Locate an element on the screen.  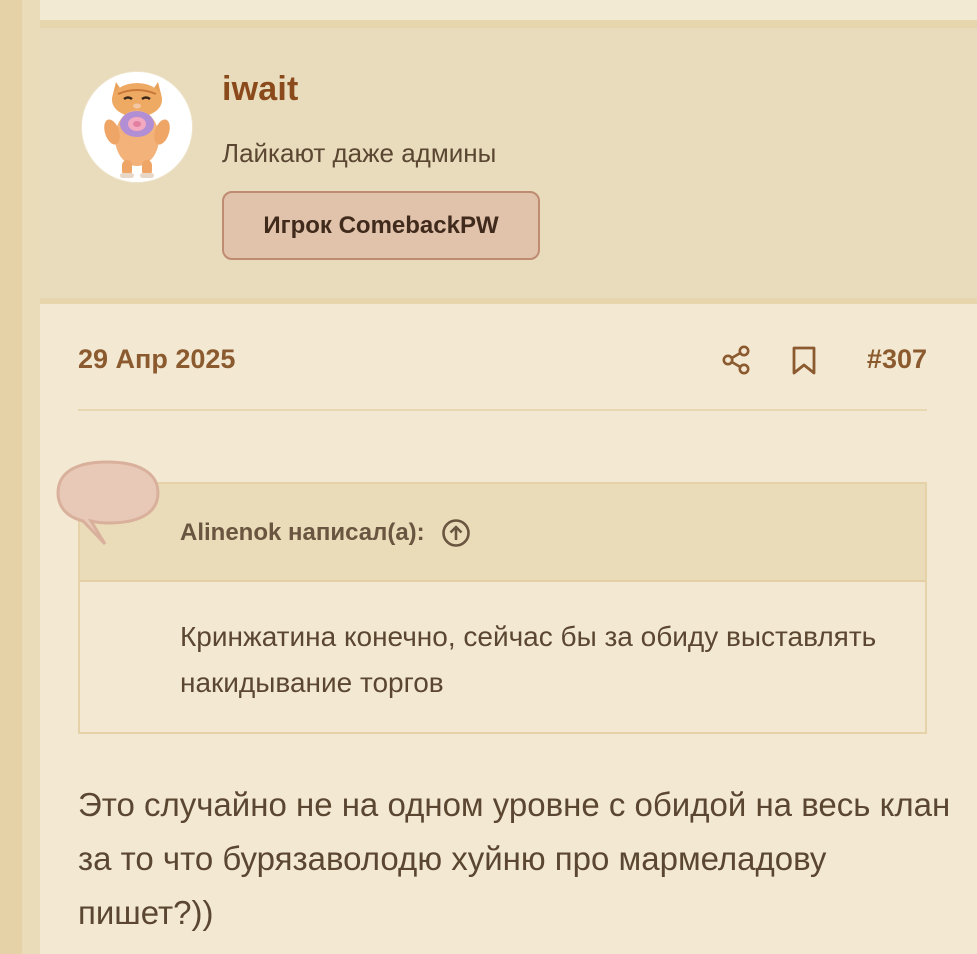
quote-attribution: Alinenok написал(а): is located at coordinates (325, 533).